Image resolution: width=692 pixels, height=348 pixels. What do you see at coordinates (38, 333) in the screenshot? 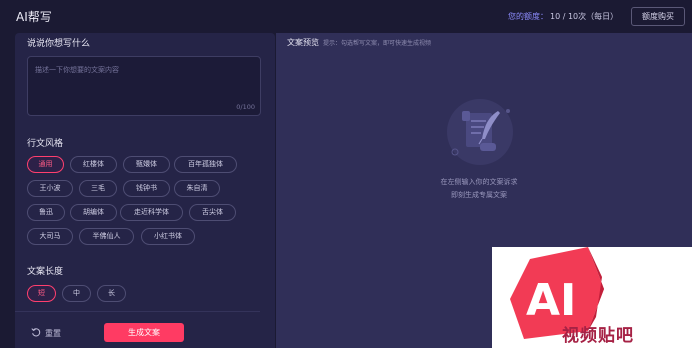
I see `refresh-icon` at bounding box center [38, 333].